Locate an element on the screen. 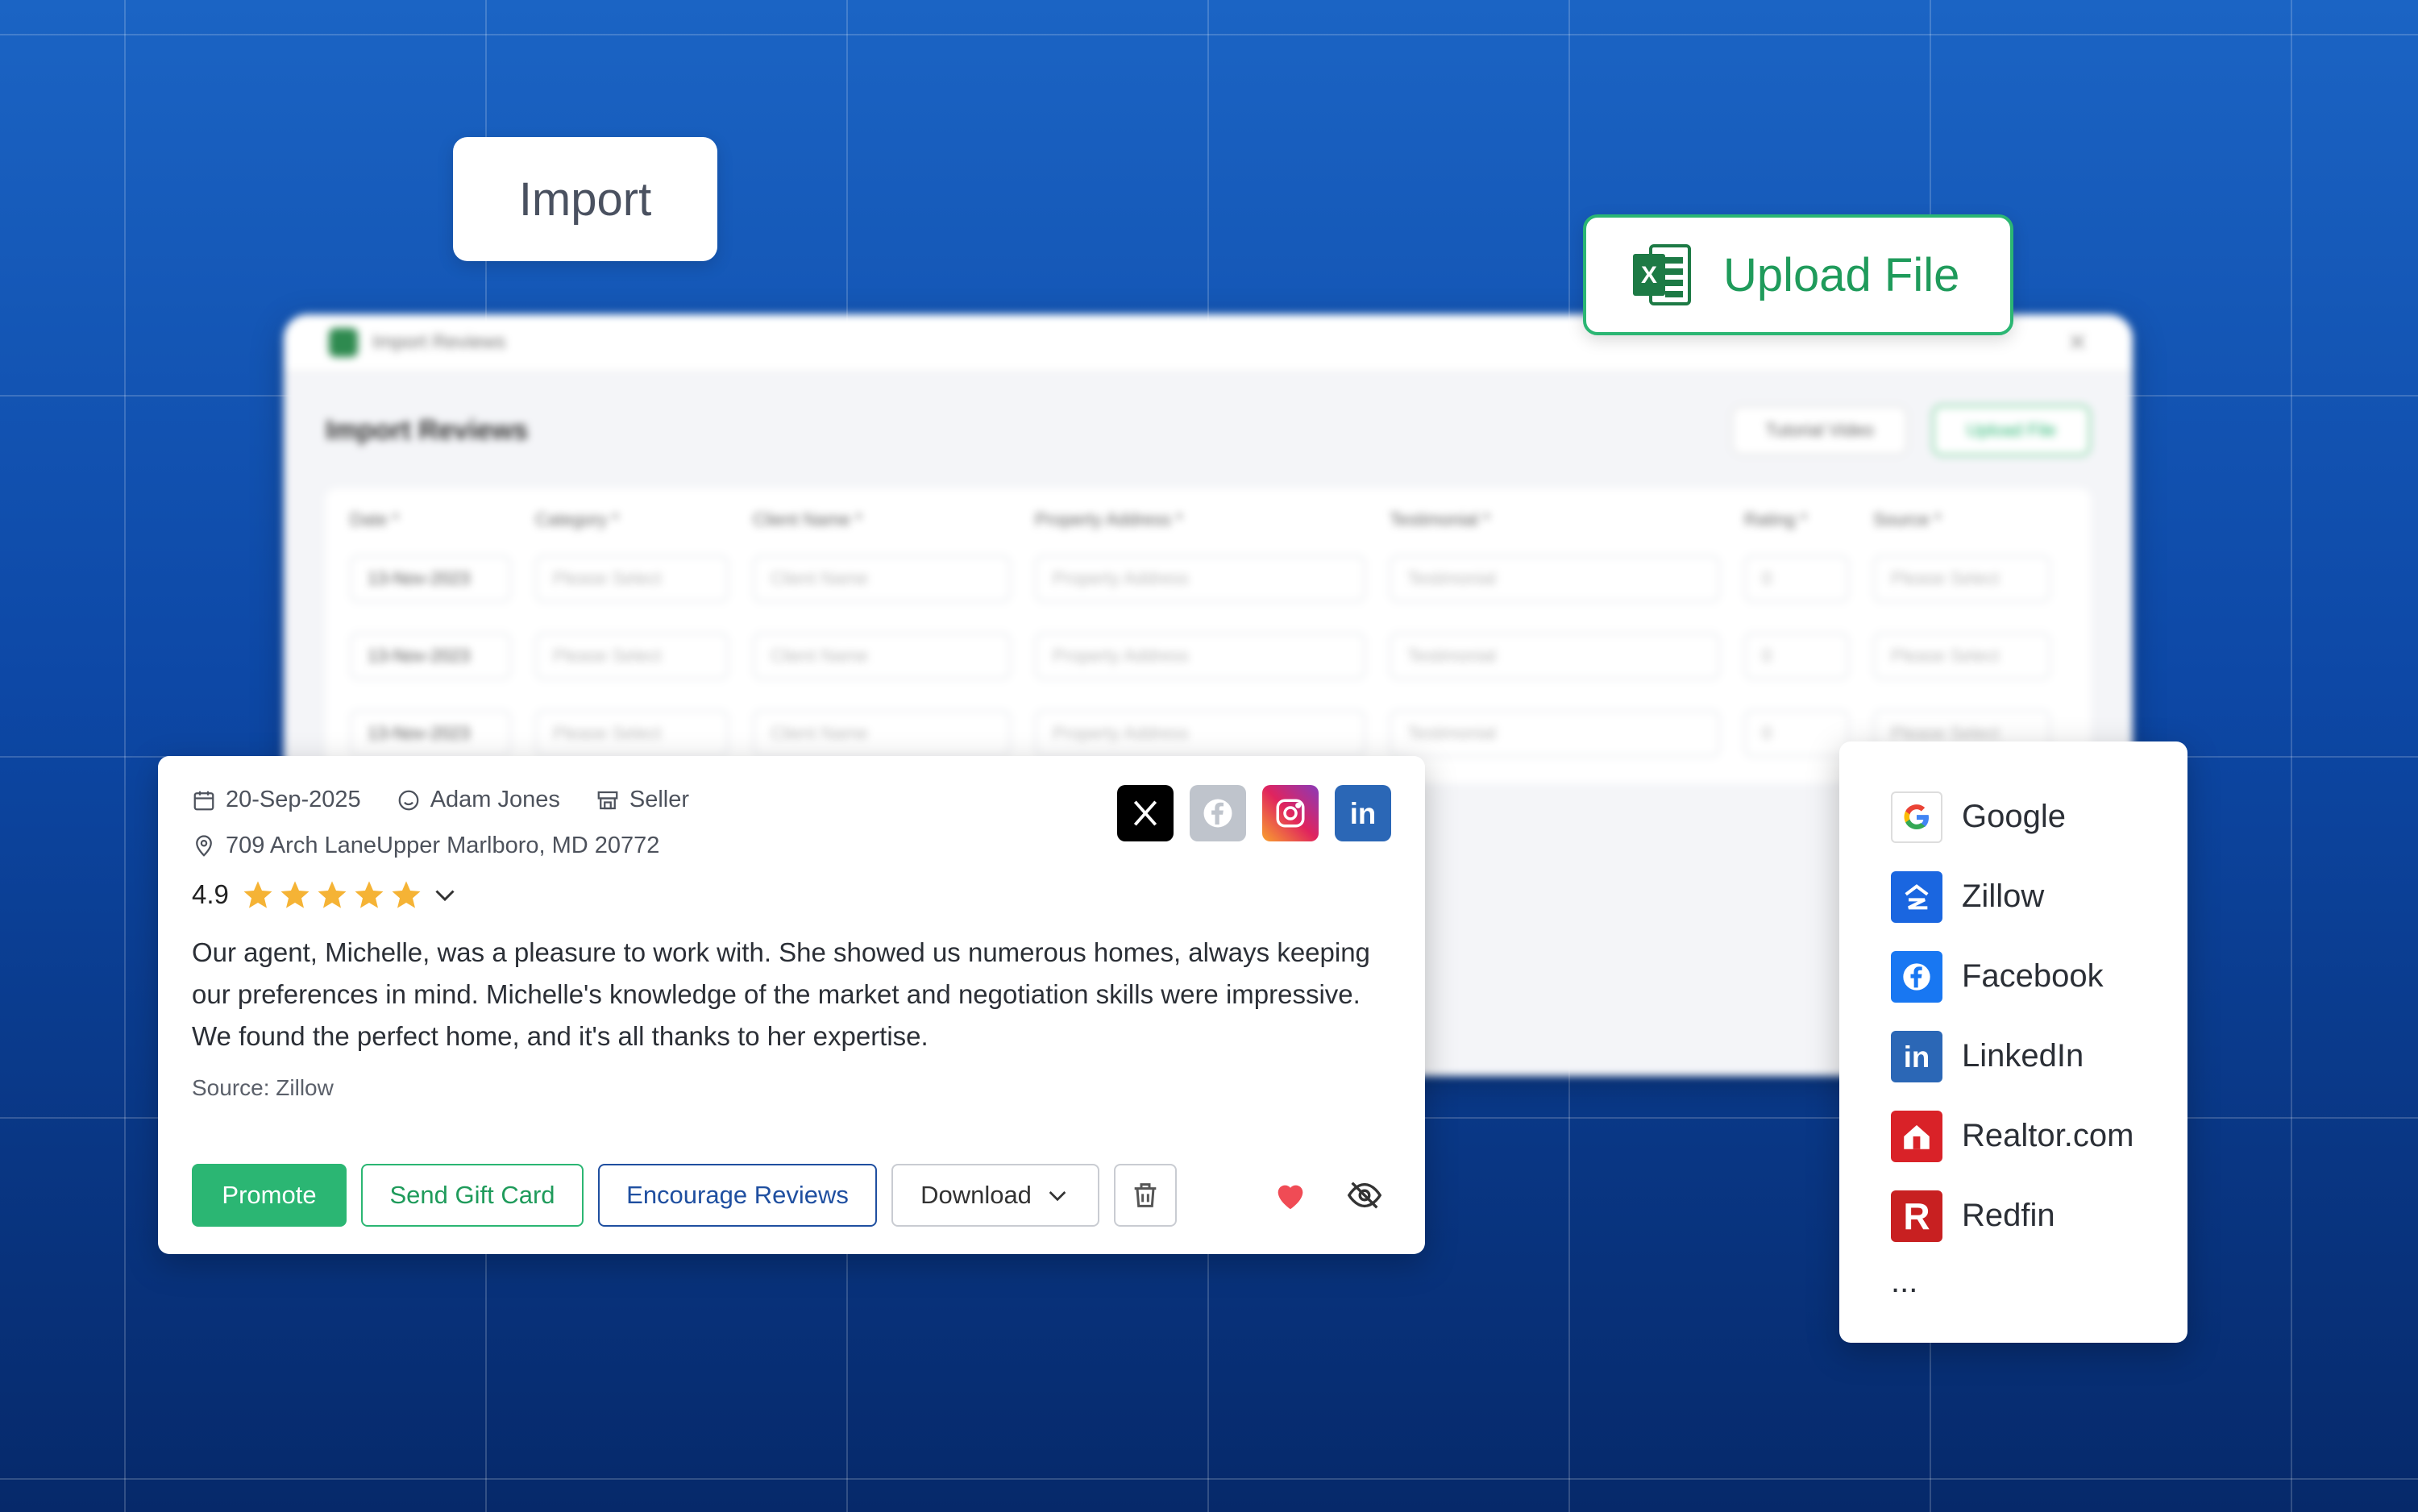  upload-file-label: Upload File is located at coordinates (1841, 274).